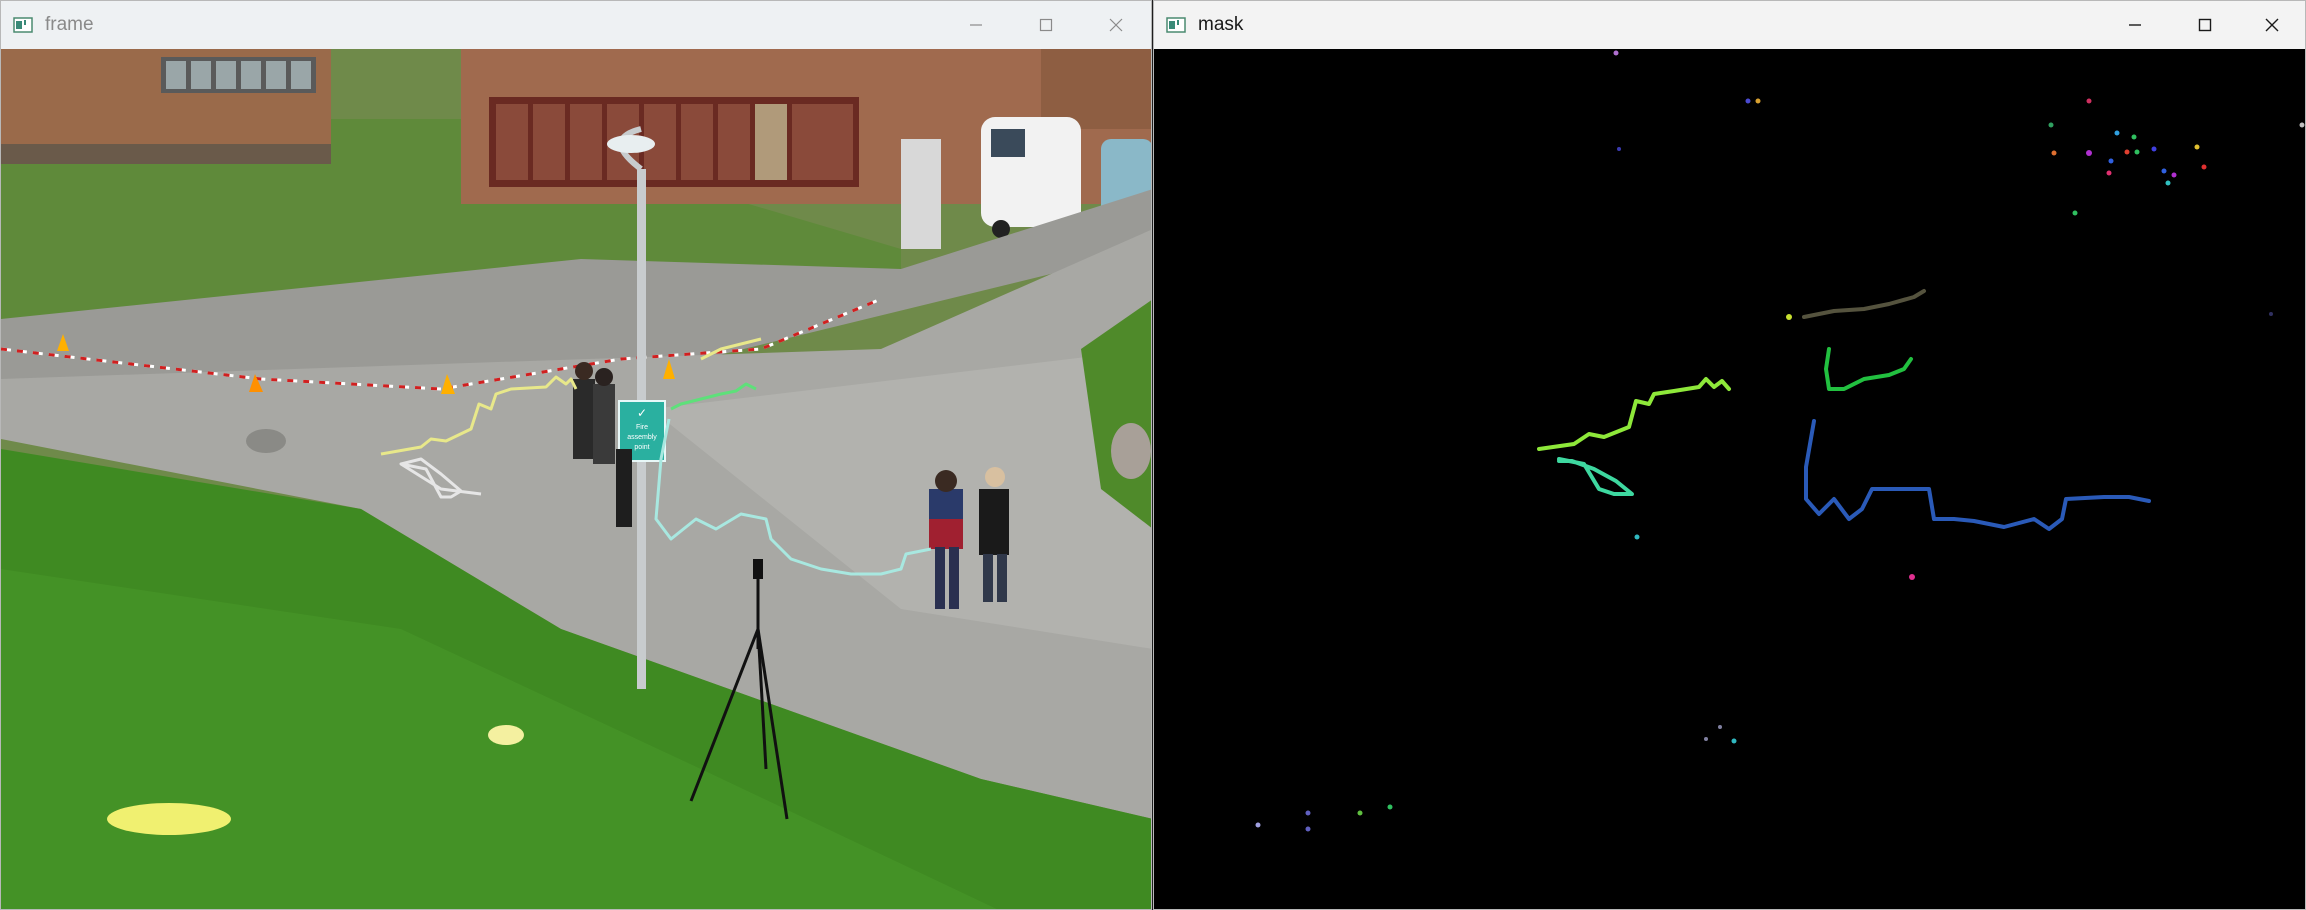 This screenshot has width=2306, height=910. I want to click on sign-checkmark: ✓, so click(642, 413).